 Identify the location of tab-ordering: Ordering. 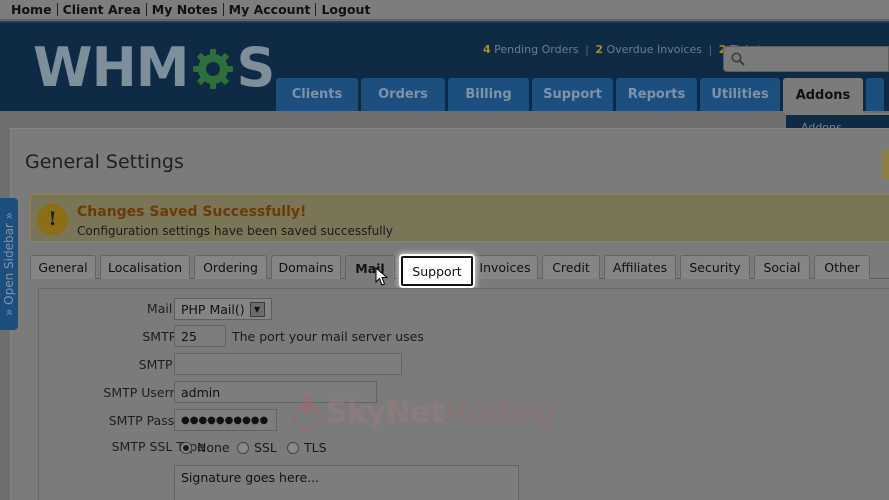
(230, 267).